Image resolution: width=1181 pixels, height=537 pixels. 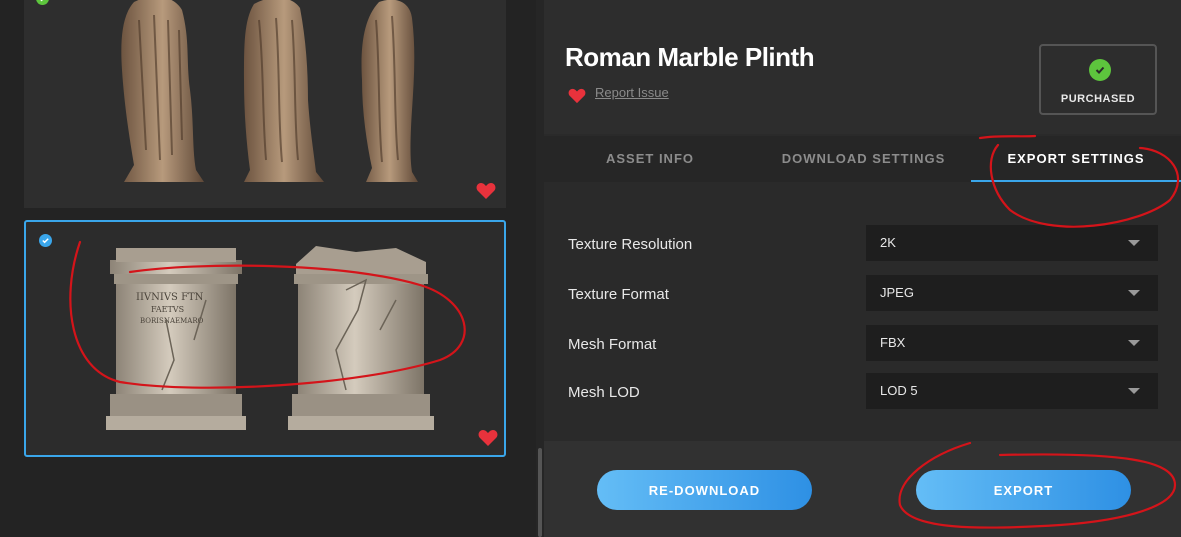 What do you see at coordinates (612, 344) in the screenshot?
I see `mesh-format-label: Mesh Format` at bounding box center [612, 344].